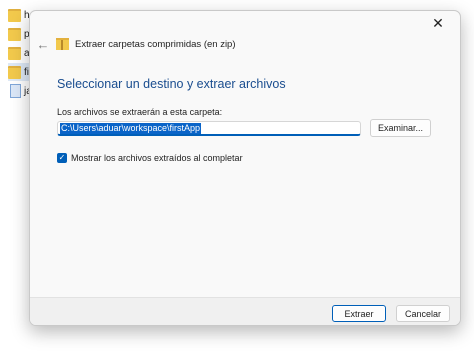  What do you see at coordinates (209, 128) in the screenshot?
I see `destination-path-input: C:\Users\aduar\workspace\firstApp` at bounding box center [209, 128].